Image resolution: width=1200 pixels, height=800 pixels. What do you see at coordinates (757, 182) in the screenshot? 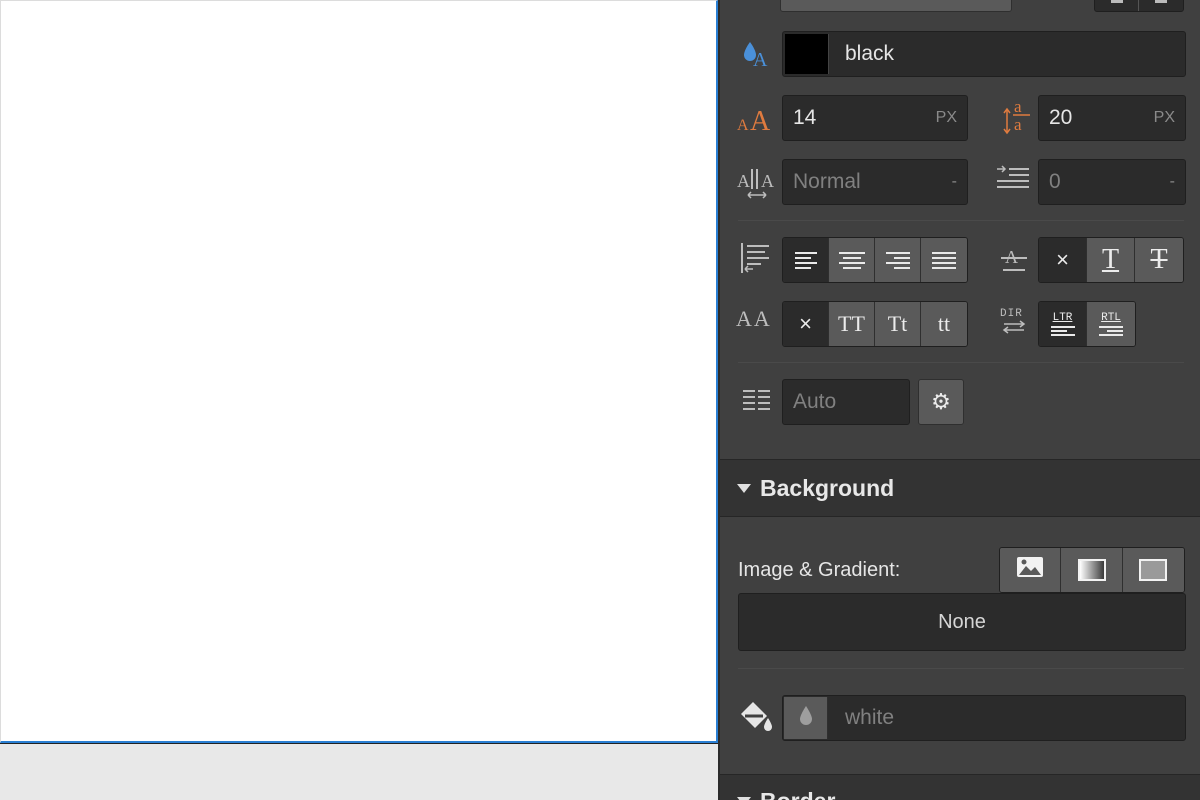
I see `letter-spacing-icon: A A` at bounding box center [757, 182].